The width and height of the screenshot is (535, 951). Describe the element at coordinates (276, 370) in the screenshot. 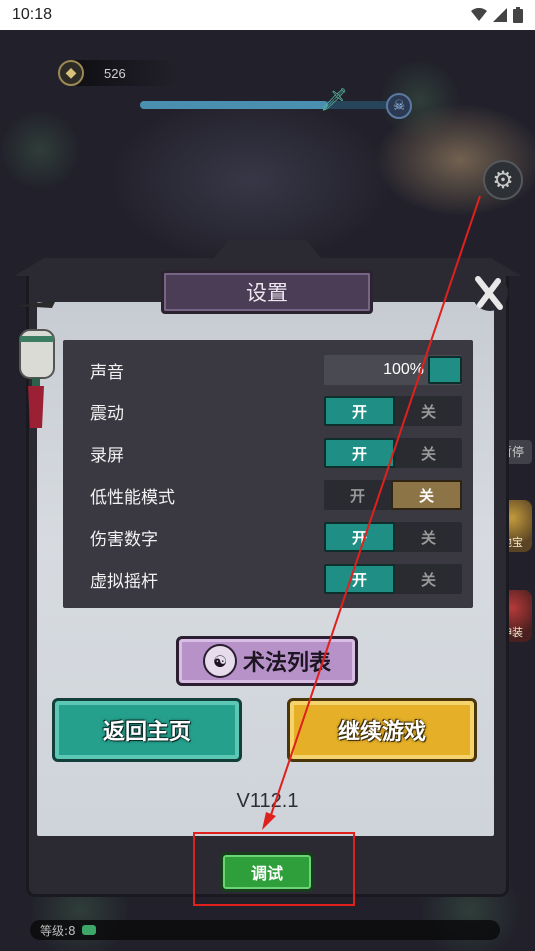

I see `setting-row-sound: 声音 100%` at that location.